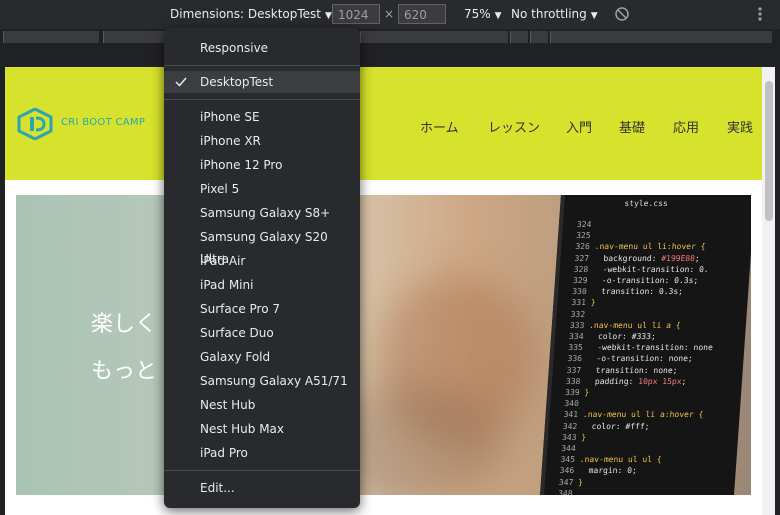  Describe the element at coordinates (246, 14) in the screenshot. I see `dimensions-label: Dimensions: DesktopTest` at that location.